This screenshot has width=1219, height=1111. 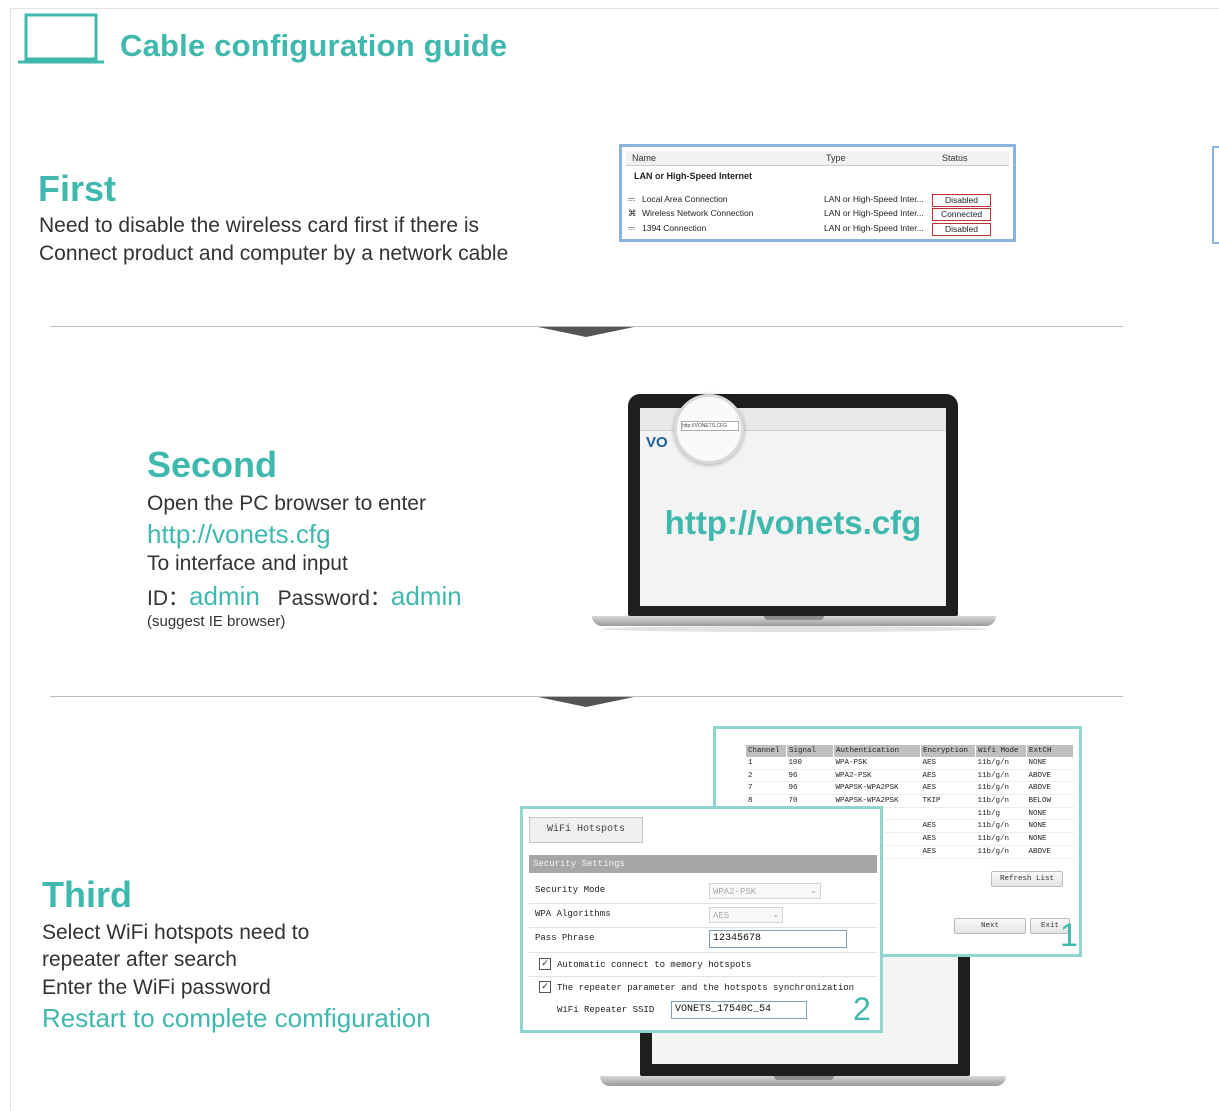 I want to click on laptop-screen: VO http://VONETS.CFG http://vonets.cfg, so click(x=793, y=500).